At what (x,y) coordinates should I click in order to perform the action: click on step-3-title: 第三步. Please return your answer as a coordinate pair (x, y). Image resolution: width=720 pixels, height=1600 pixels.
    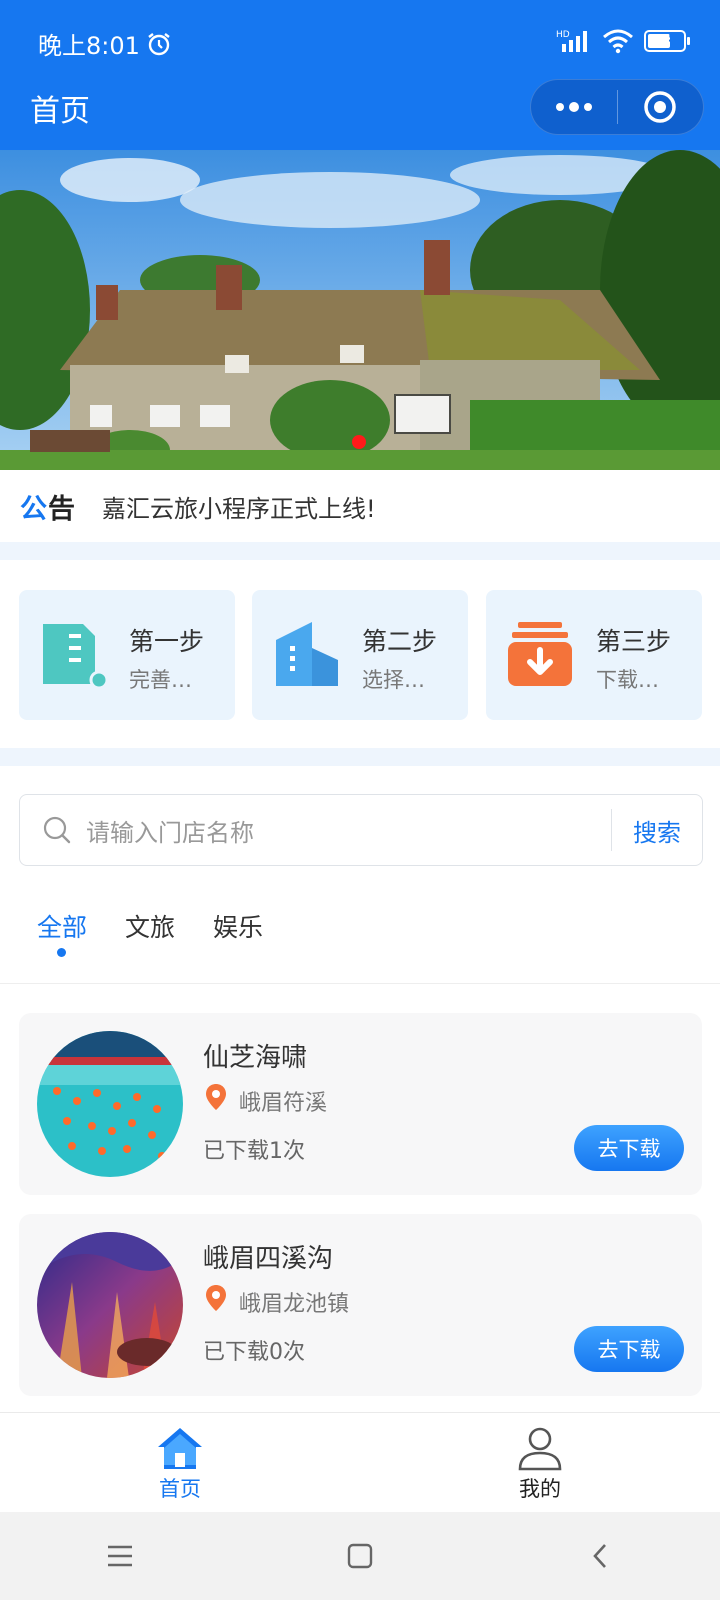
    Looking at the image, I should click on (634, 641).